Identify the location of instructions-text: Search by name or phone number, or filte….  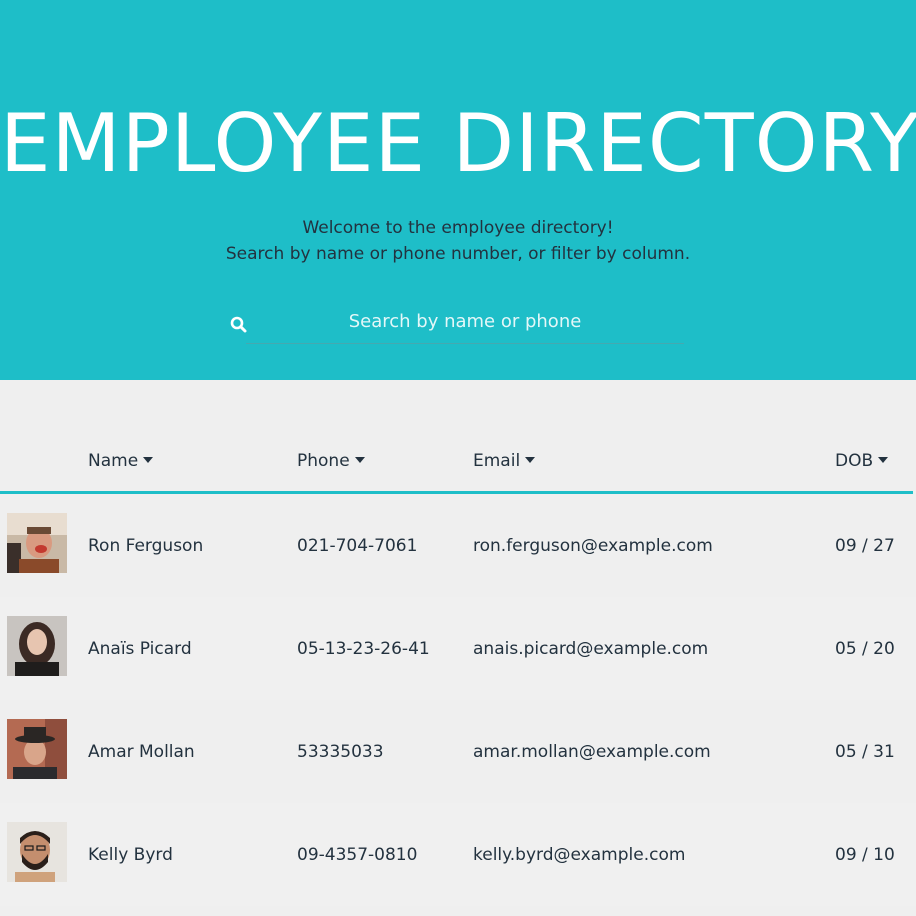
(458, 254).